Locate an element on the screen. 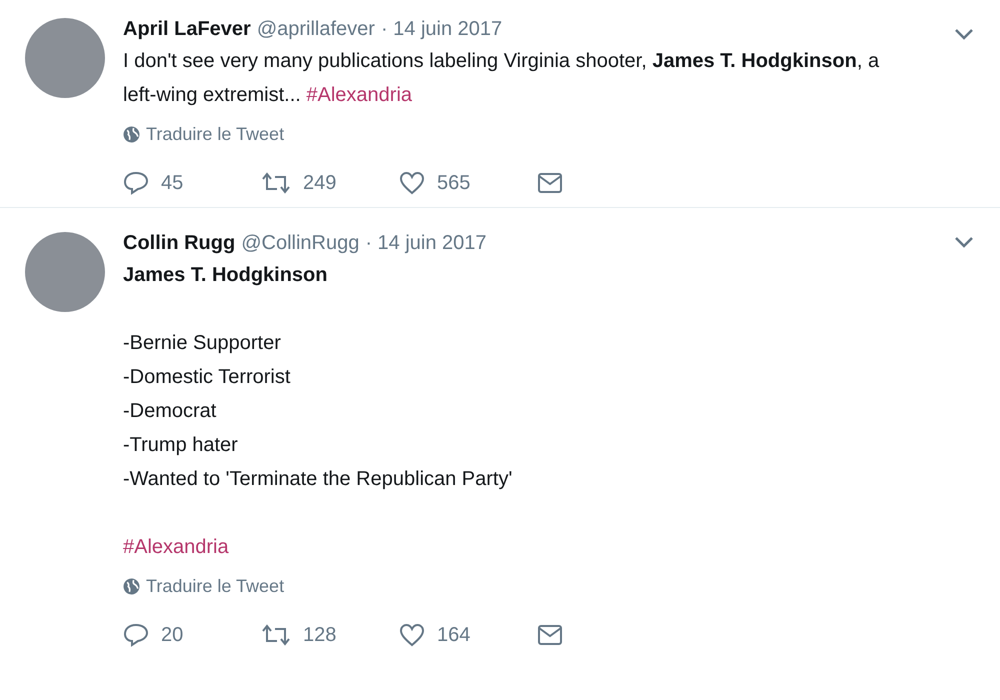 The width and height of the screenshot is (1000, 700). user-name: Collin Rugg is located at coordinates (179, 243).